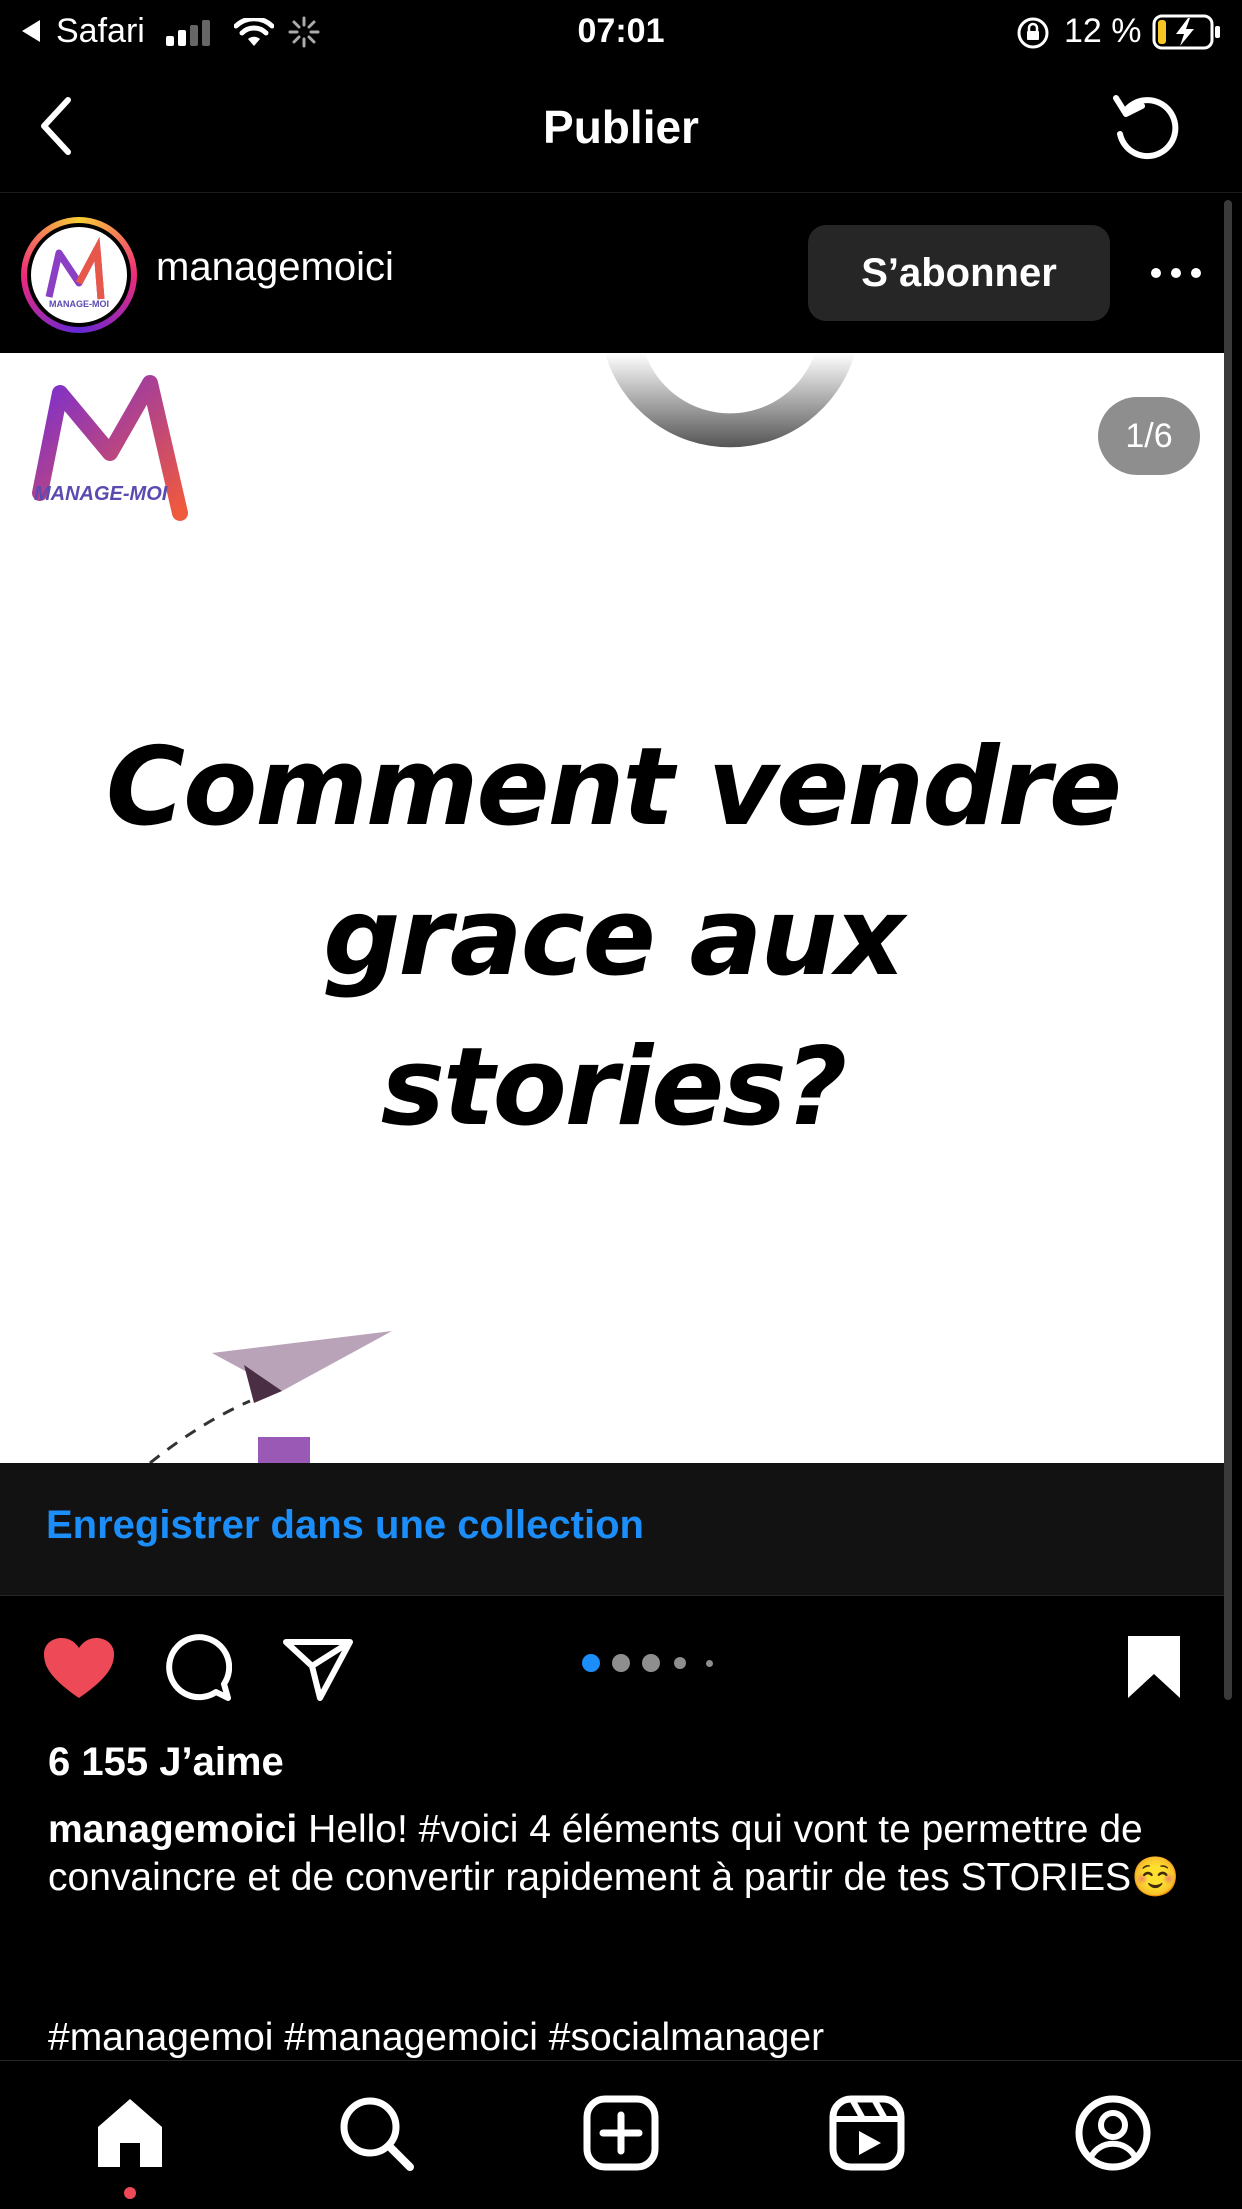 The image size is (1242, 2209). Describe the element at coordinates (867, 2133) in the screenshot. I see `reels-icon` at that location.